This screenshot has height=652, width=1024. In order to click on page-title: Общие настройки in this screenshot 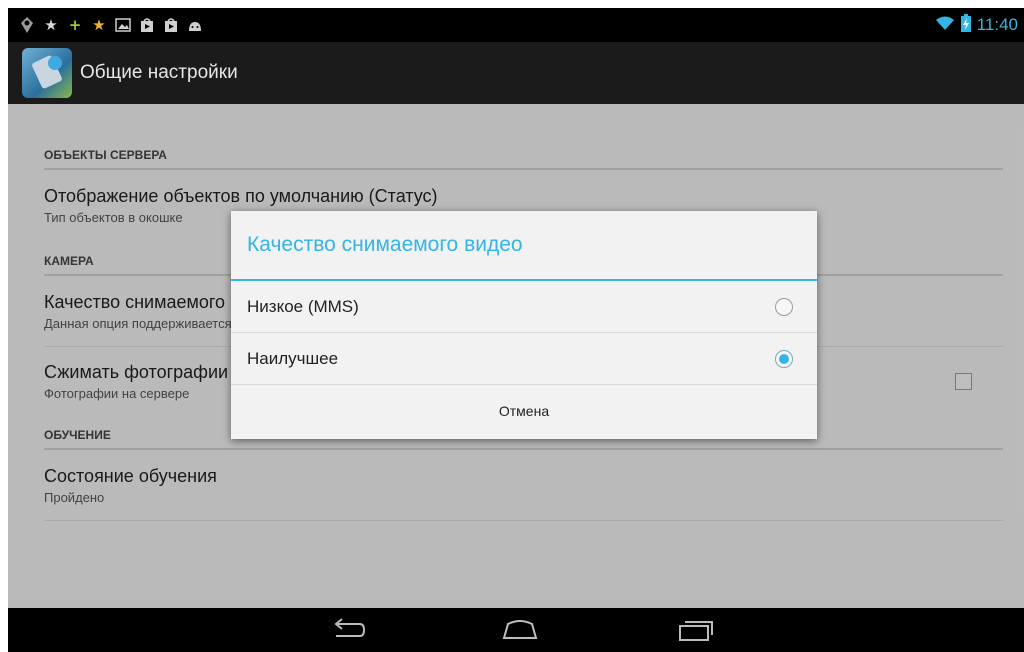, I will do `click(159, 72)`.